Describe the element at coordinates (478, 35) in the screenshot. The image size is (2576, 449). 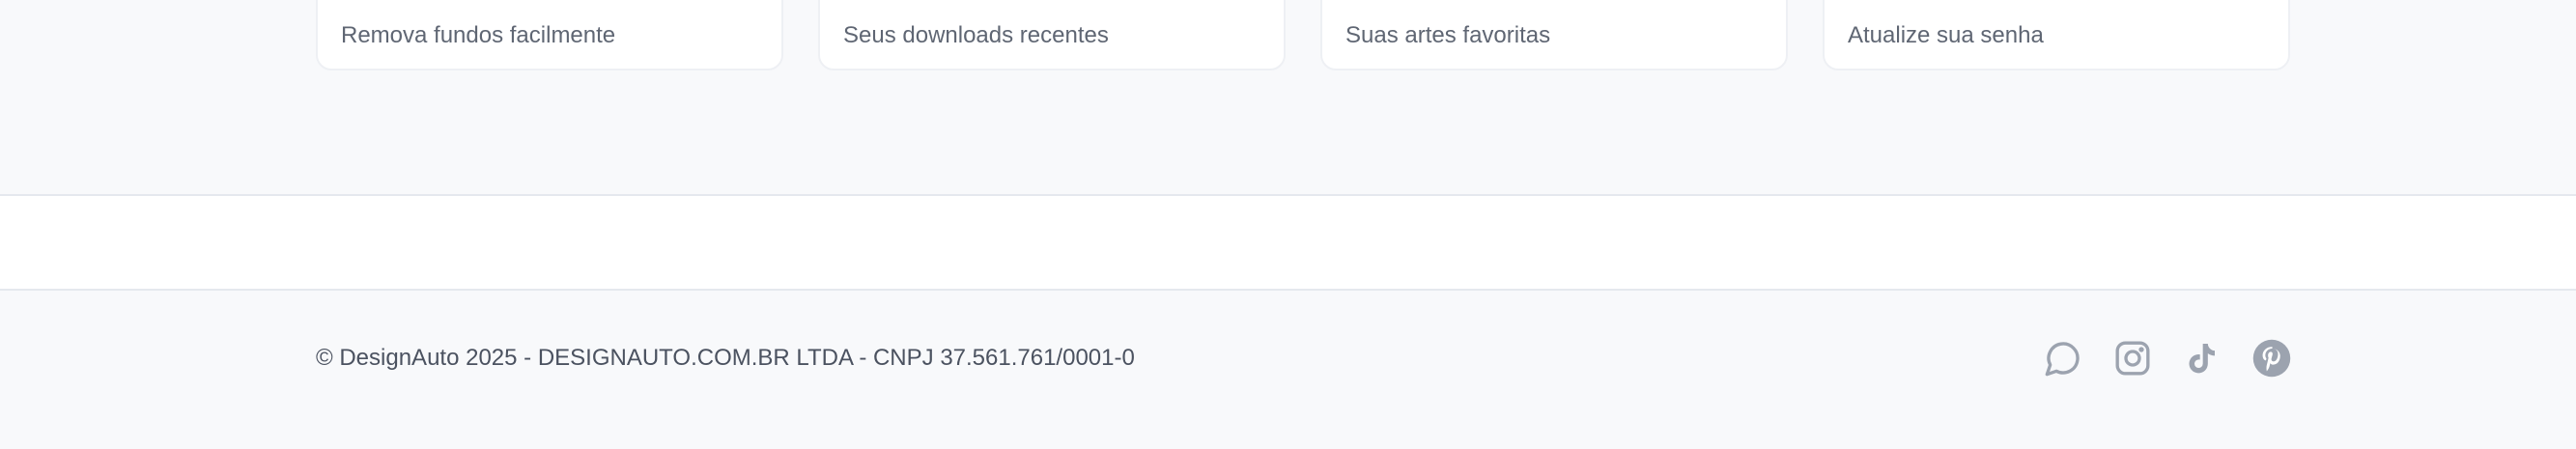
I see `card-description: Remova fundos facilmente` at that location.